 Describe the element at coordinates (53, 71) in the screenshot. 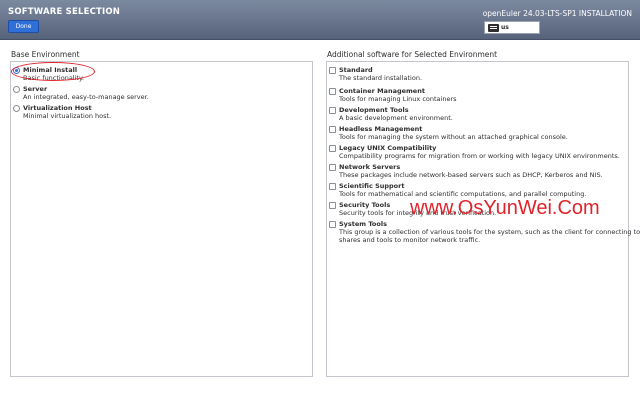

I see `annotation-circle` at that location.